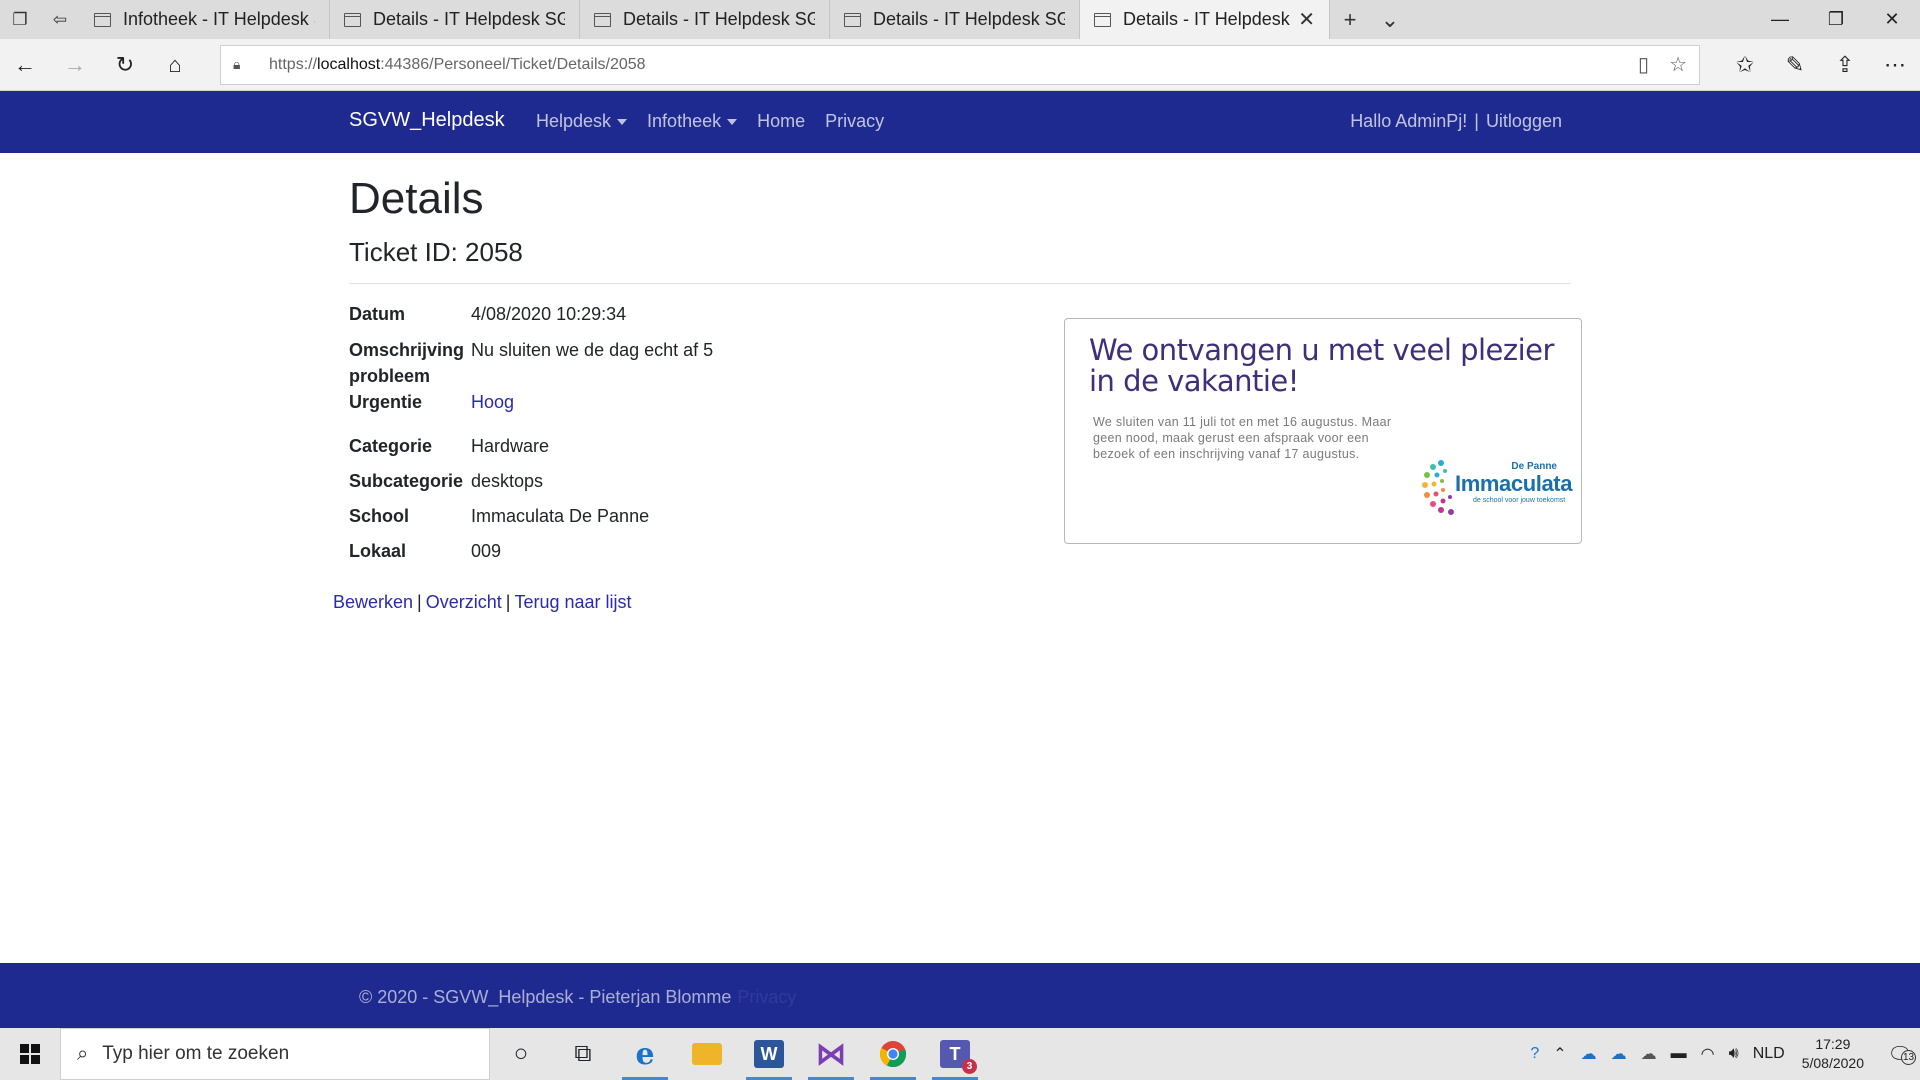 This screenshot has width=1920, height=1080. I want to click on more-icon: ⋯, so click(1895, 65).